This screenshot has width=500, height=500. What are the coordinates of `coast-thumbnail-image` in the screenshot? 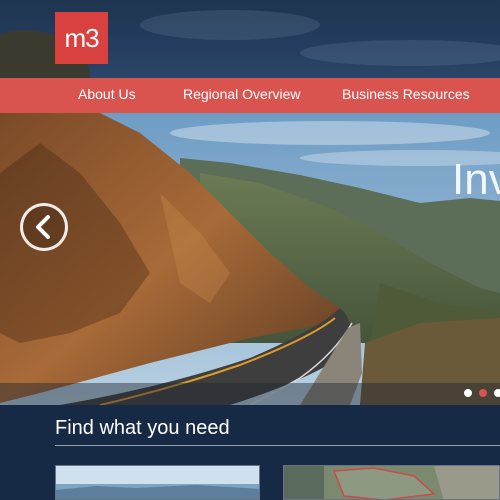 It's located at (157, 482).